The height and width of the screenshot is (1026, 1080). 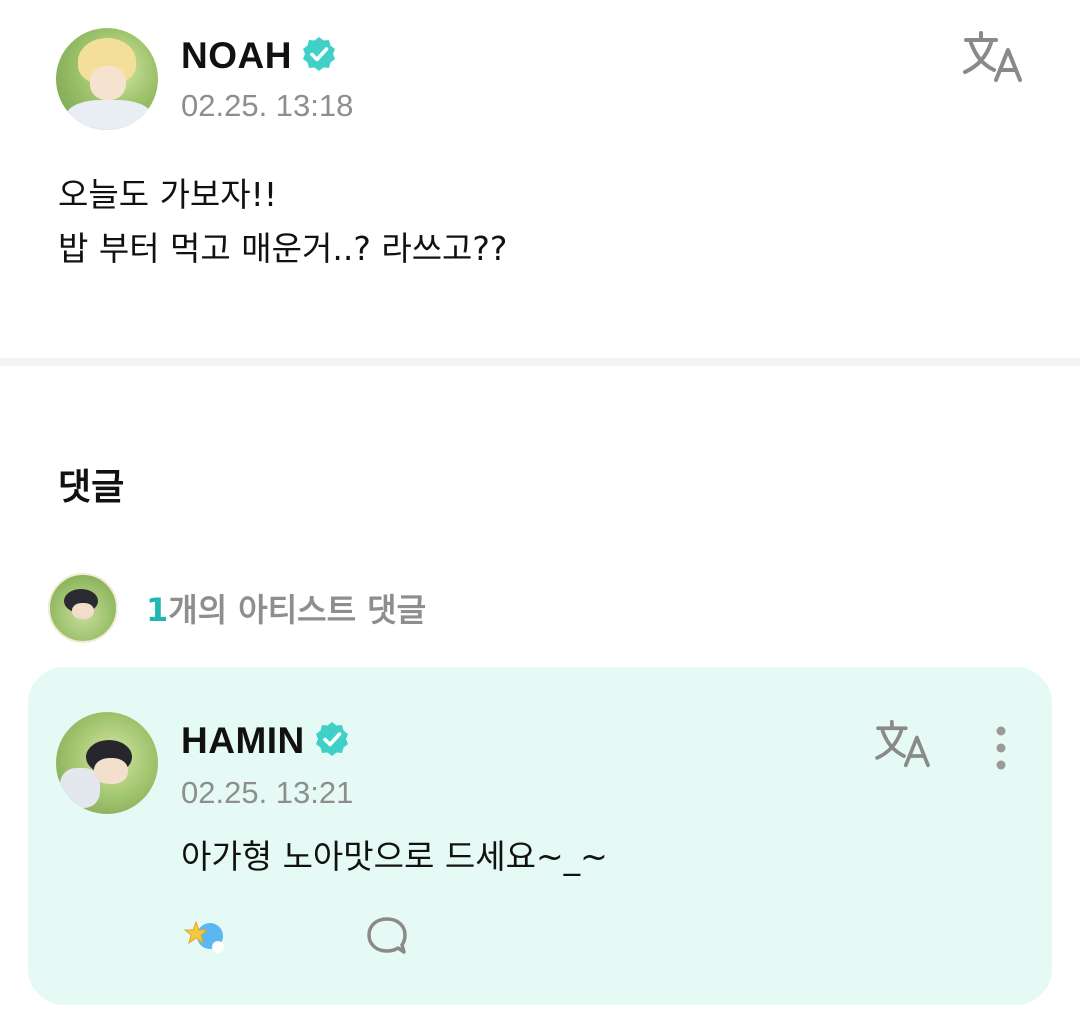 What do you see at coordinates (540, 362) in the screenshot?
I see `section-divider` at bounding box center [540, 362].